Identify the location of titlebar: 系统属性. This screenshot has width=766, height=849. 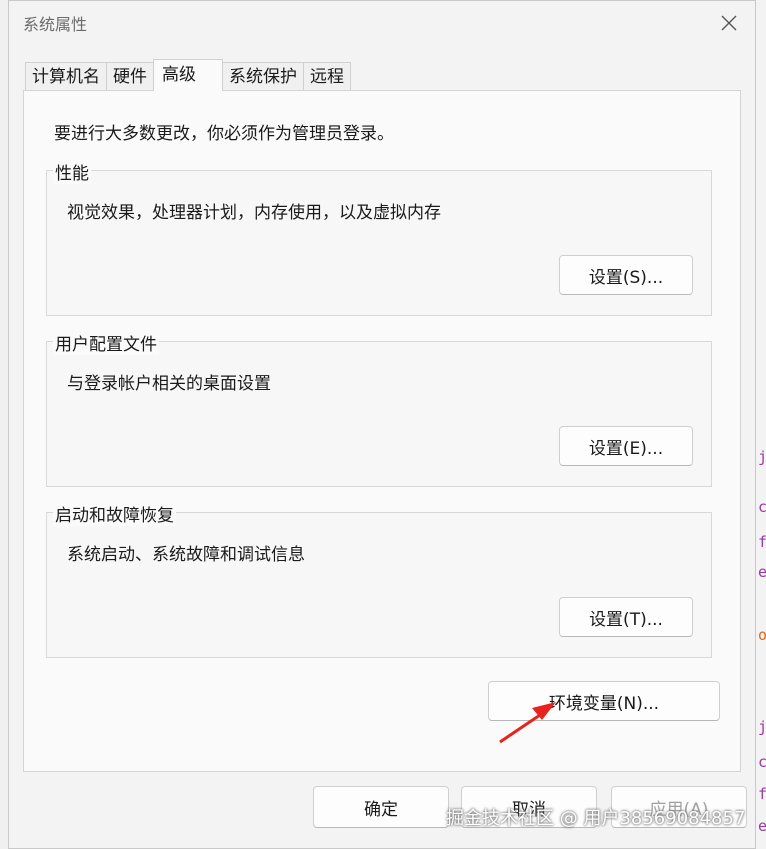
(382, 23).